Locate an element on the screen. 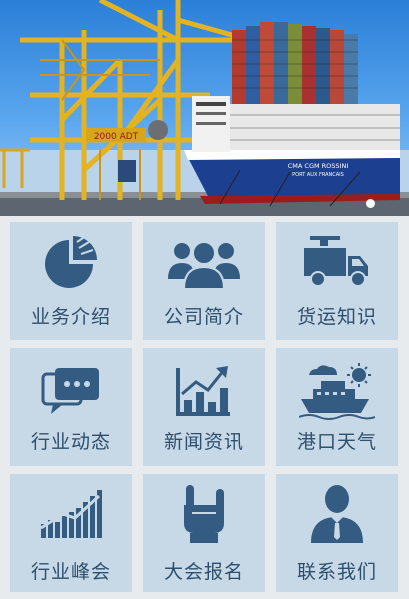 This screenshot has width=409, height=599. menu-label: 港口天气 is located at coordinates (336, 442).